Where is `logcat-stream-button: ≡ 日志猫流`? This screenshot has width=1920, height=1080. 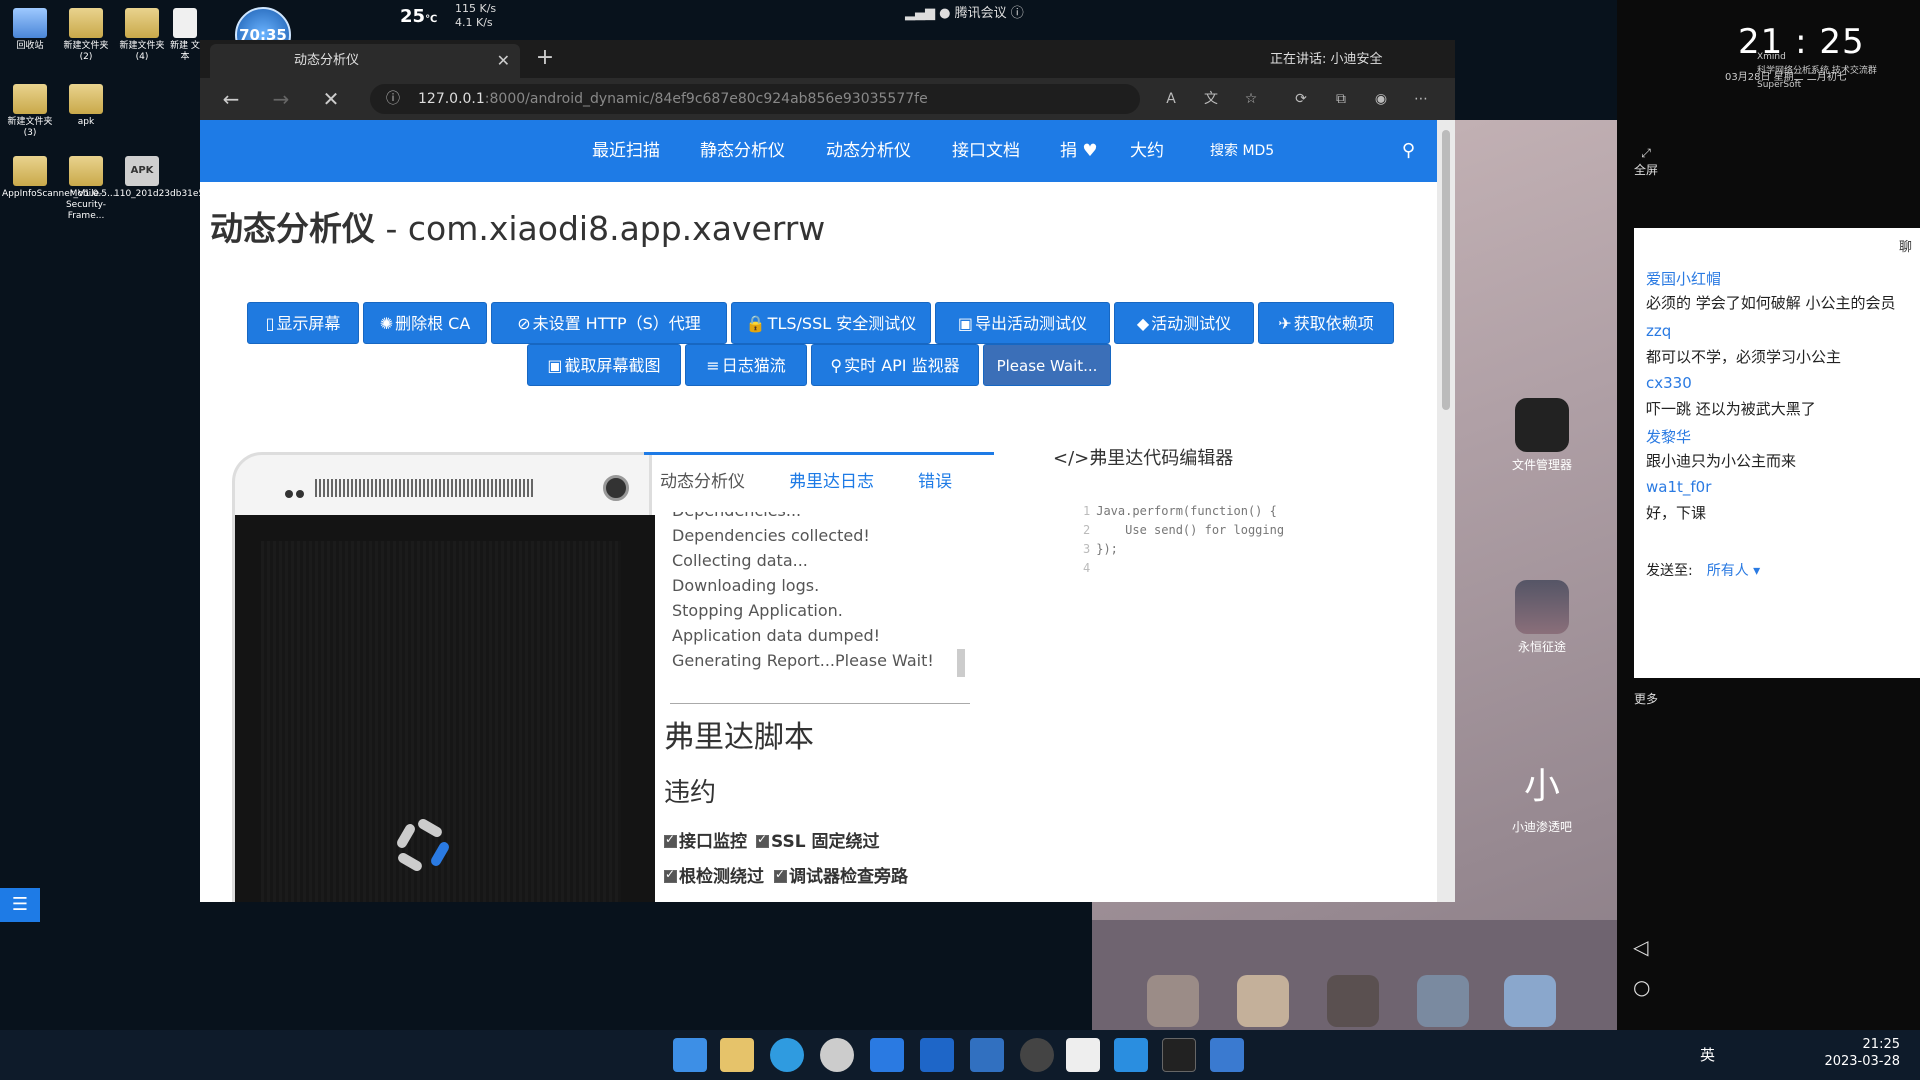
logcat-stream-button: ≡ 日志猫流 is located at coordinates (746, 365).